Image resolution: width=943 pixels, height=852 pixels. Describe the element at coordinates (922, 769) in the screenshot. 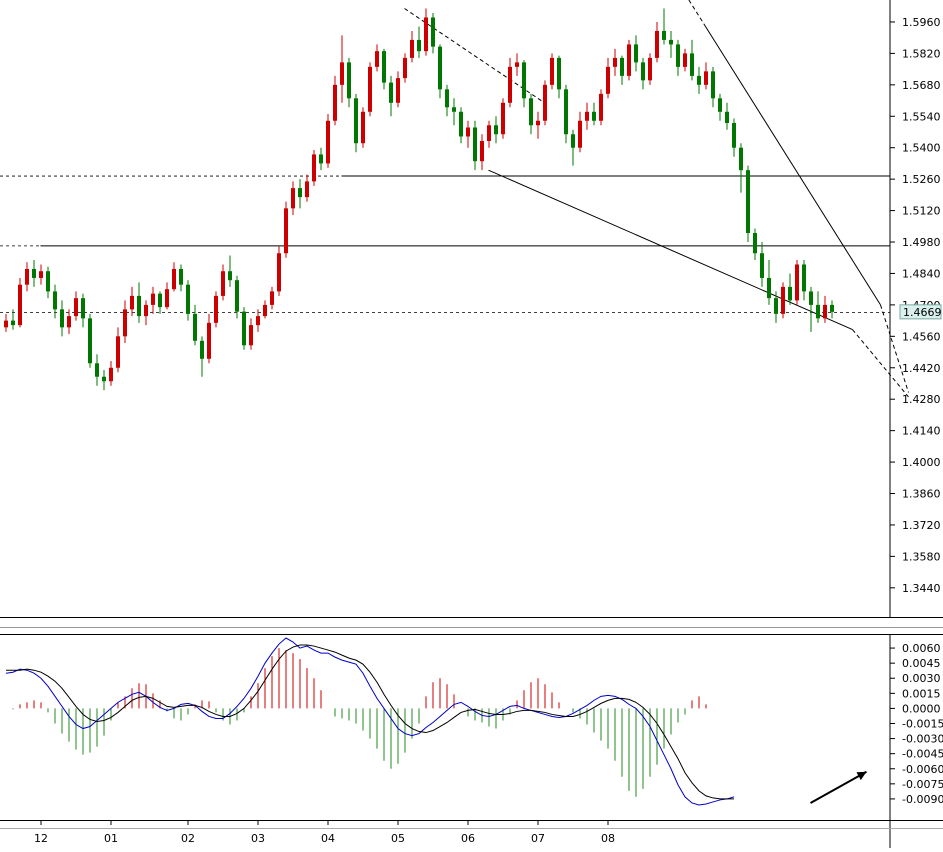

I see `macd-tick-label: -0.0060` at that location.